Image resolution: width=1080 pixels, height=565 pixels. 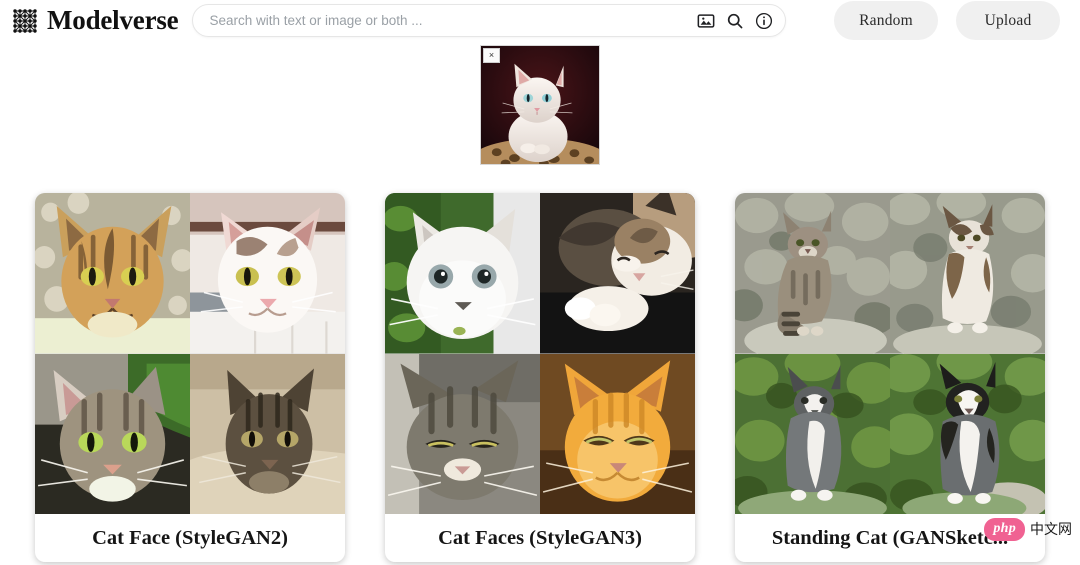 I want to click on remove-thumbnail-button: ×, so click(x=491, y=55).